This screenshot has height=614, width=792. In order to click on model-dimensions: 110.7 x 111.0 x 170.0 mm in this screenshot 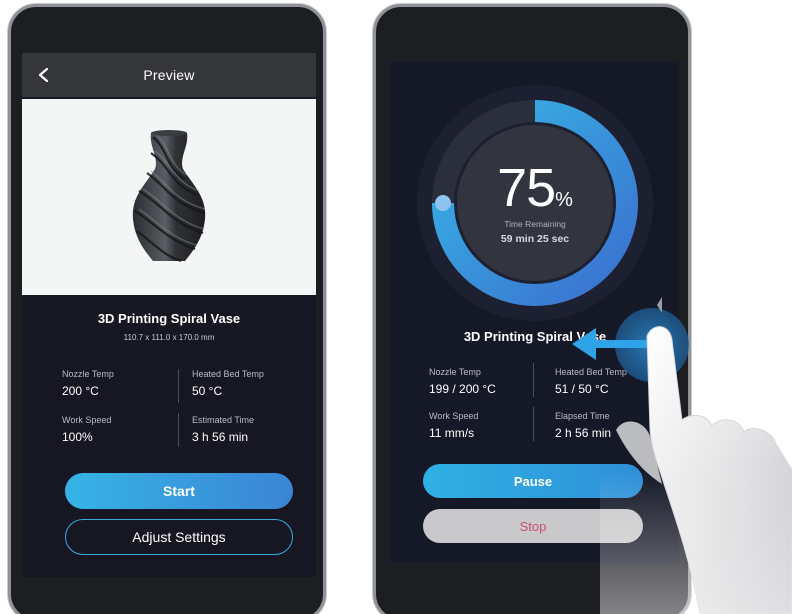, I will do `click(169, 337)`.